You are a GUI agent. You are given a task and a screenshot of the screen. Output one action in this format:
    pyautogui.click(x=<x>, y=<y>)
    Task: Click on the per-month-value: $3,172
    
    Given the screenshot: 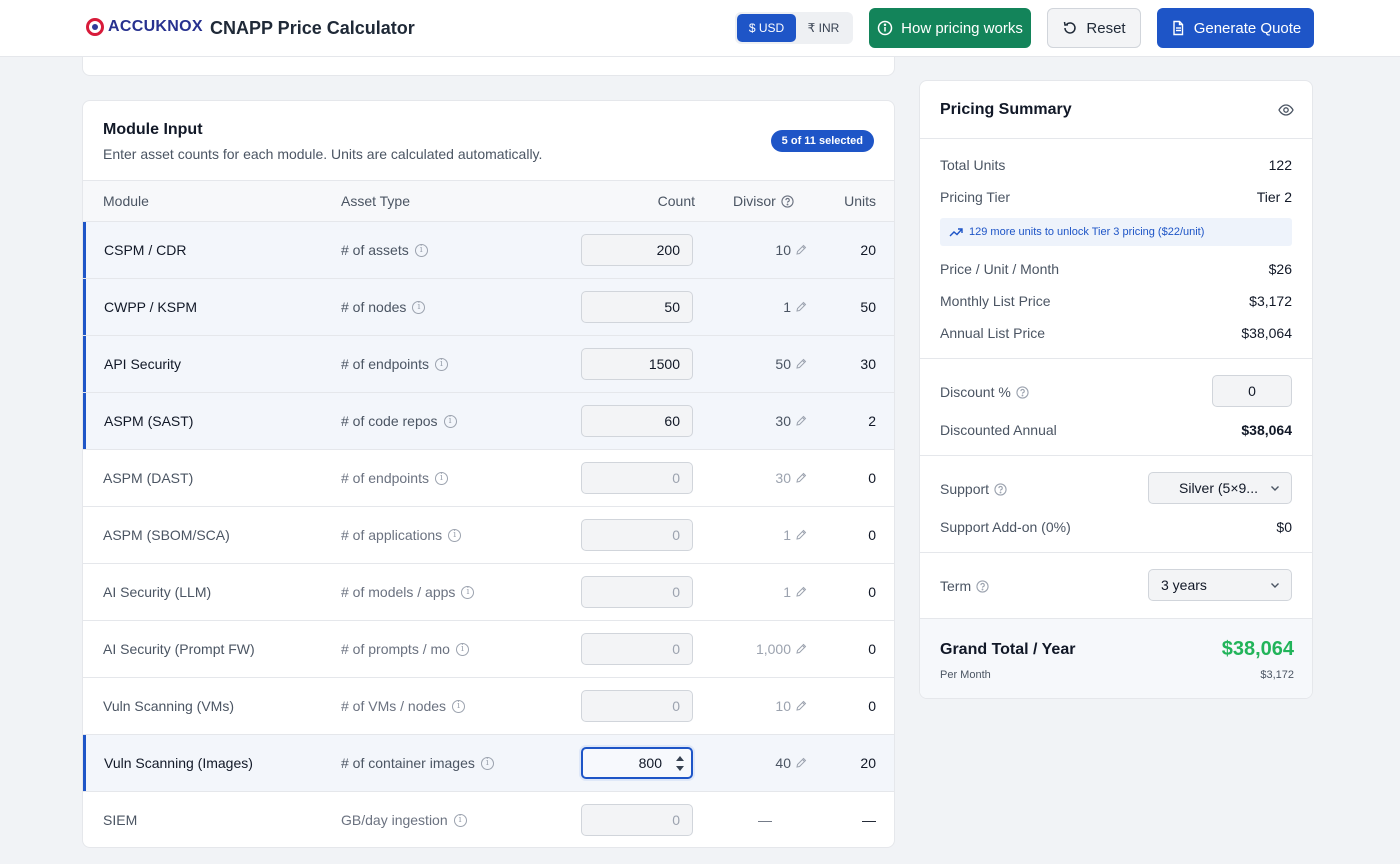 What is the action you would take?
    pyautogui.click(x=1277, y=675)
    